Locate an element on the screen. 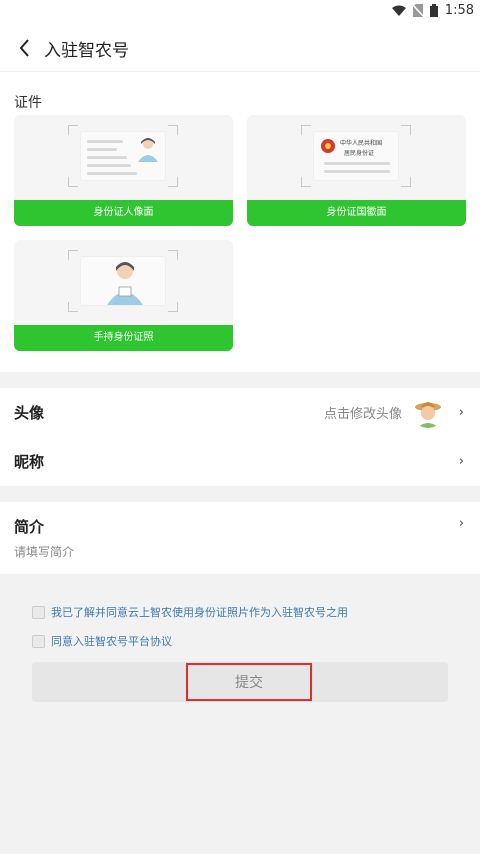 This screenshot has width=480, height=854. emblem-text-card: 居民身份证 is located at coordinates (359, 153).